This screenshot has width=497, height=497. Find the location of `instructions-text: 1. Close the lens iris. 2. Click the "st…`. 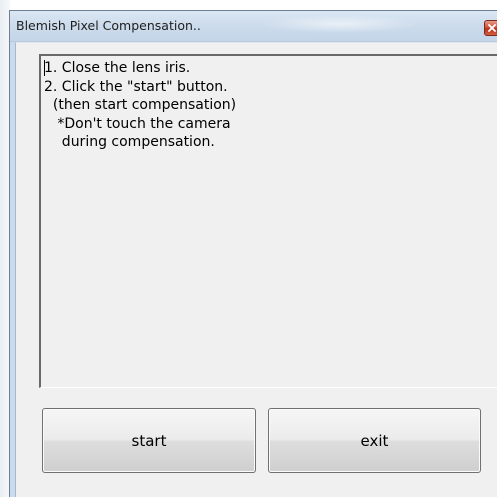

instructions-text: 1. Close the lens iris. 2. Click the "st… is located at coordinates (140, 105).